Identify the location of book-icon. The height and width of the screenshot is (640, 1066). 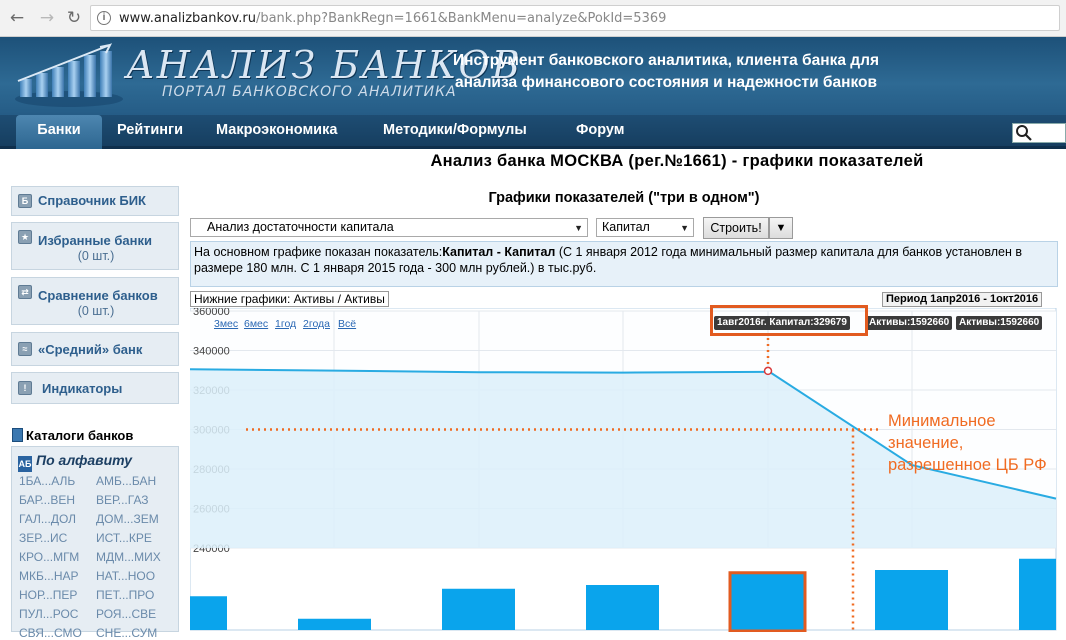
(17, 435).